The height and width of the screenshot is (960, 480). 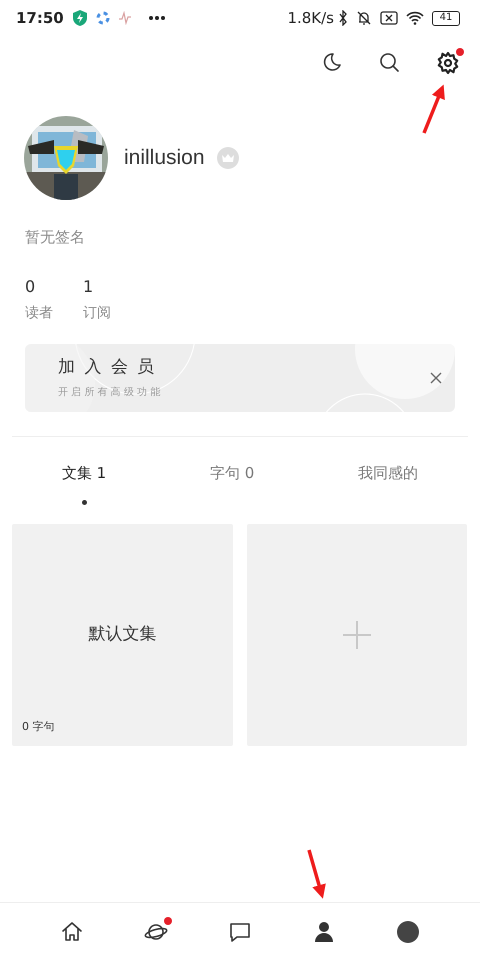 What do you see at coordinates (108, 368) in the screenshot?
I see `banner-title: 加 入 会 员` at bounding box center [108, 368].